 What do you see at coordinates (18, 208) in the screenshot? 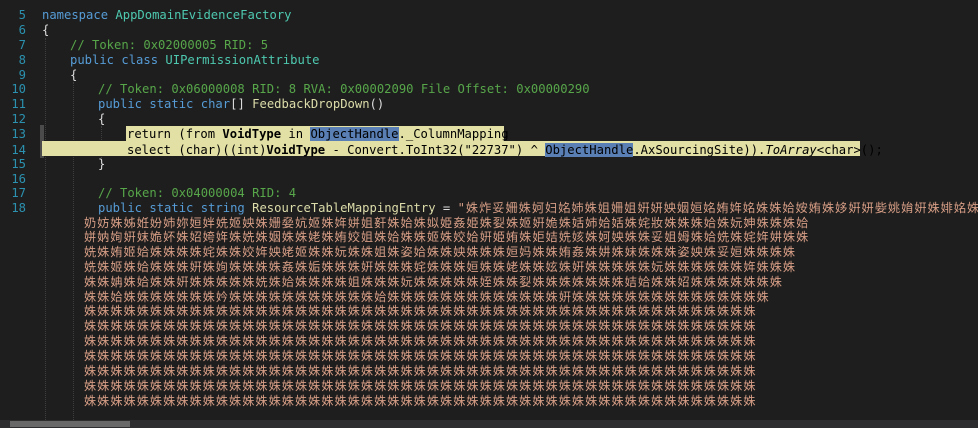
I see `line-number: 18` at bounding box center [18, 208].